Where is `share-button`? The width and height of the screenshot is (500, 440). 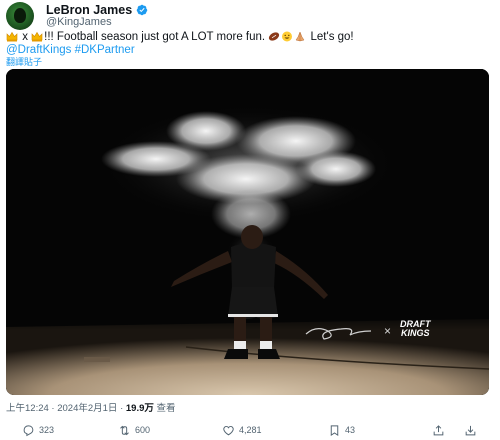
share-button is located at coordinates (440, 430).